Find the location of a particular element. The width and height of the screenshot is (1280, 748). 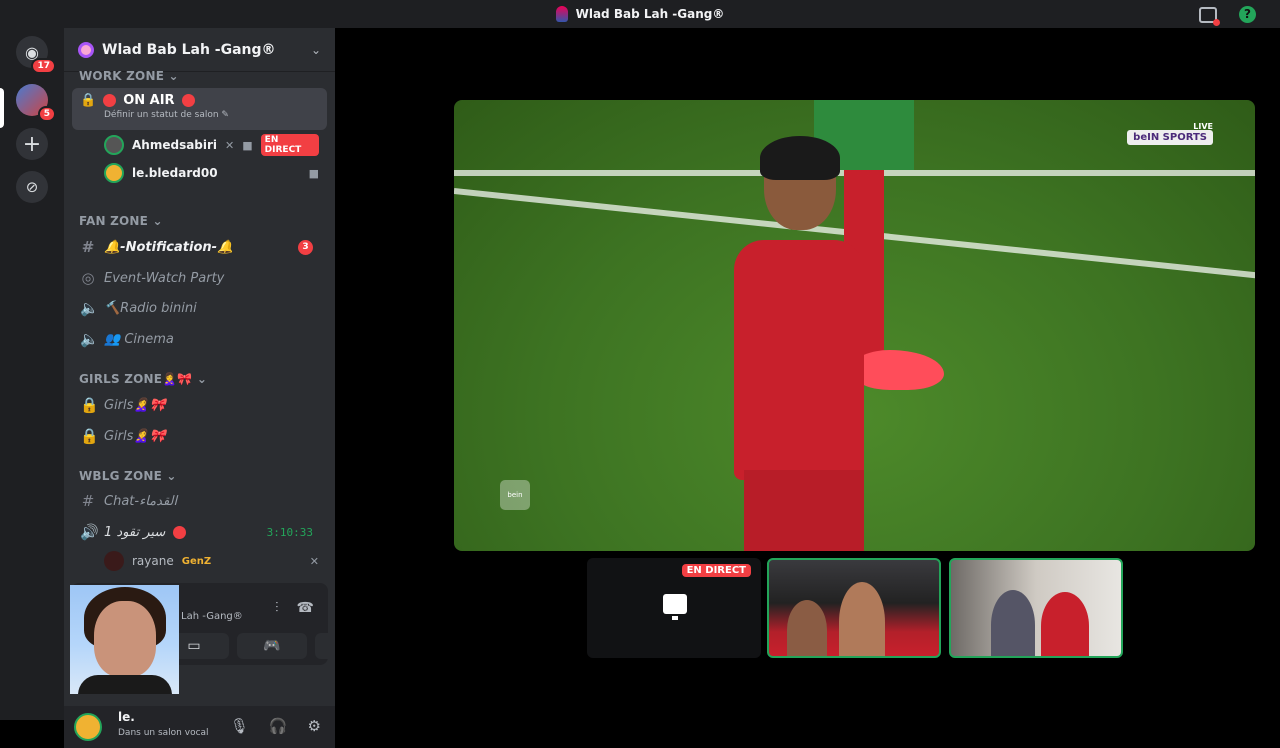

compass-icon: ⊘ is located at coordinates (32, 187).